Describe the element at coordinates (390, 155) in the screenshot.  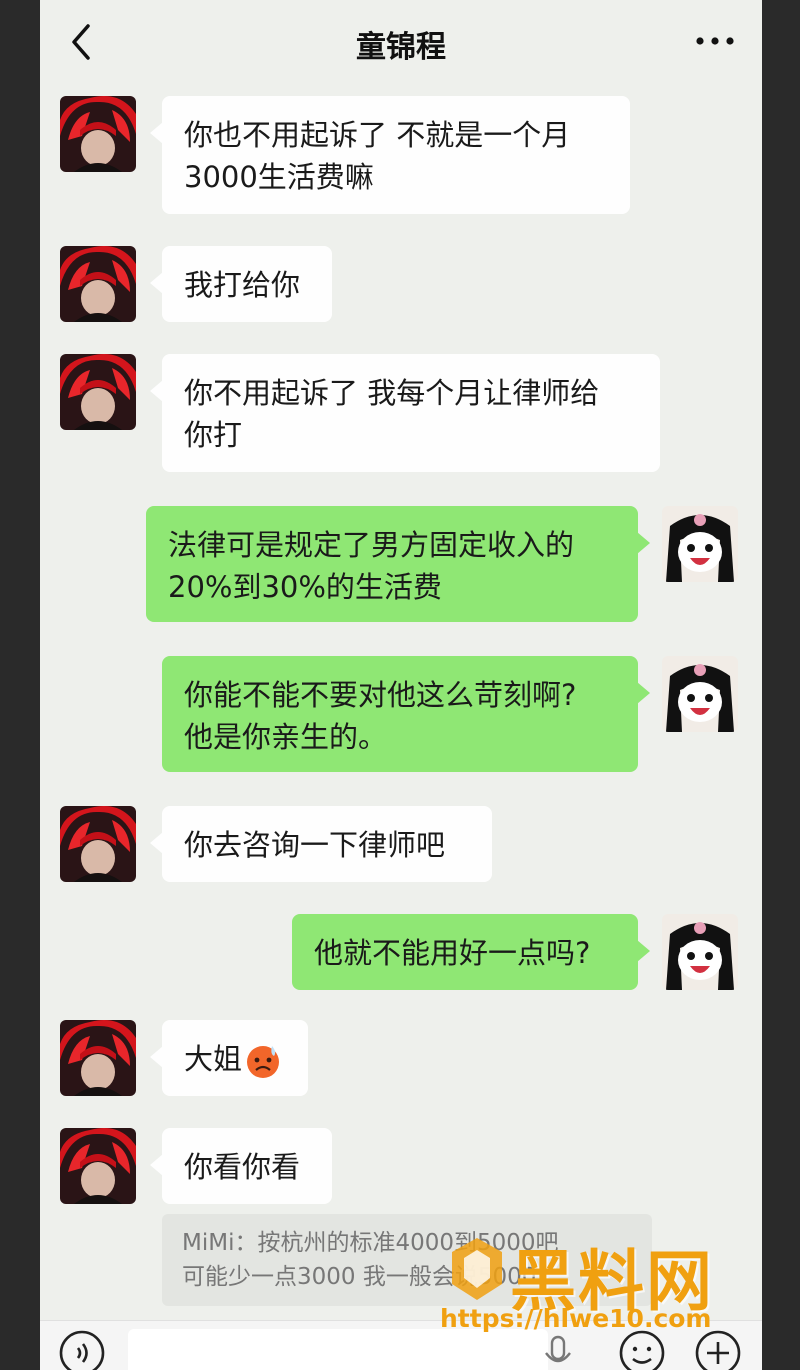
I see `chat-bubble-incoming: 你也不用起诉了 不就是一个月 3000生活费嘛` at that location.